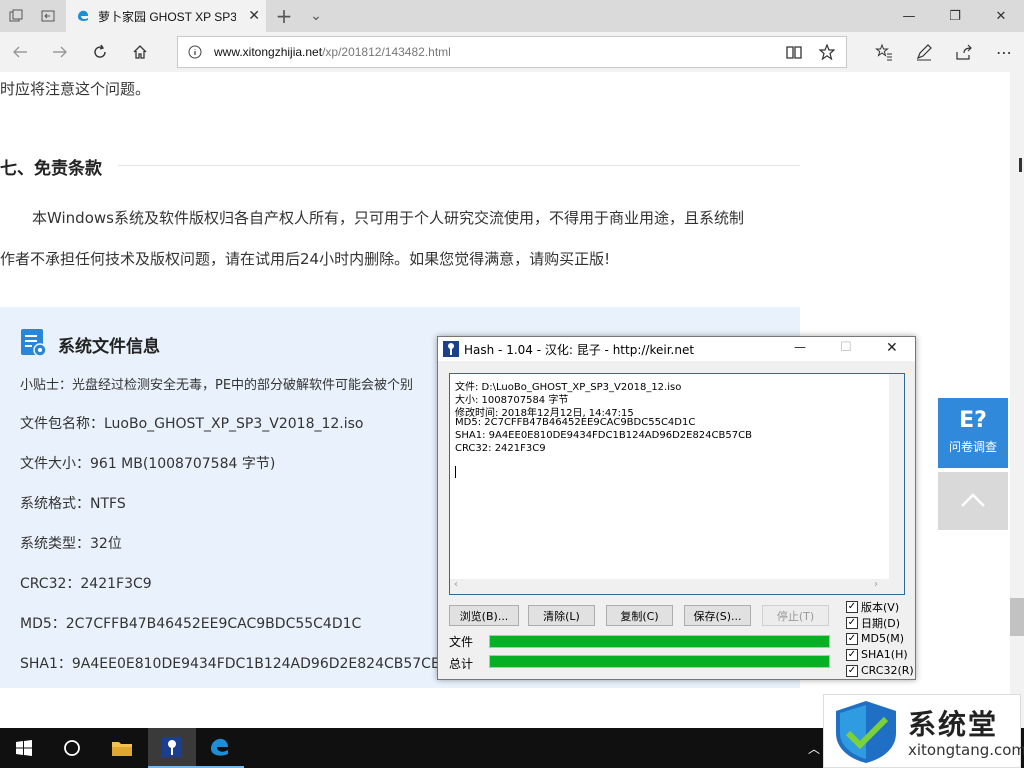 The height and width of the screenshot is (768, 1024). Describe the element at coordinates (852, 638) in the screenshot. I see `checkbox-md5-box: ✓` at that location.